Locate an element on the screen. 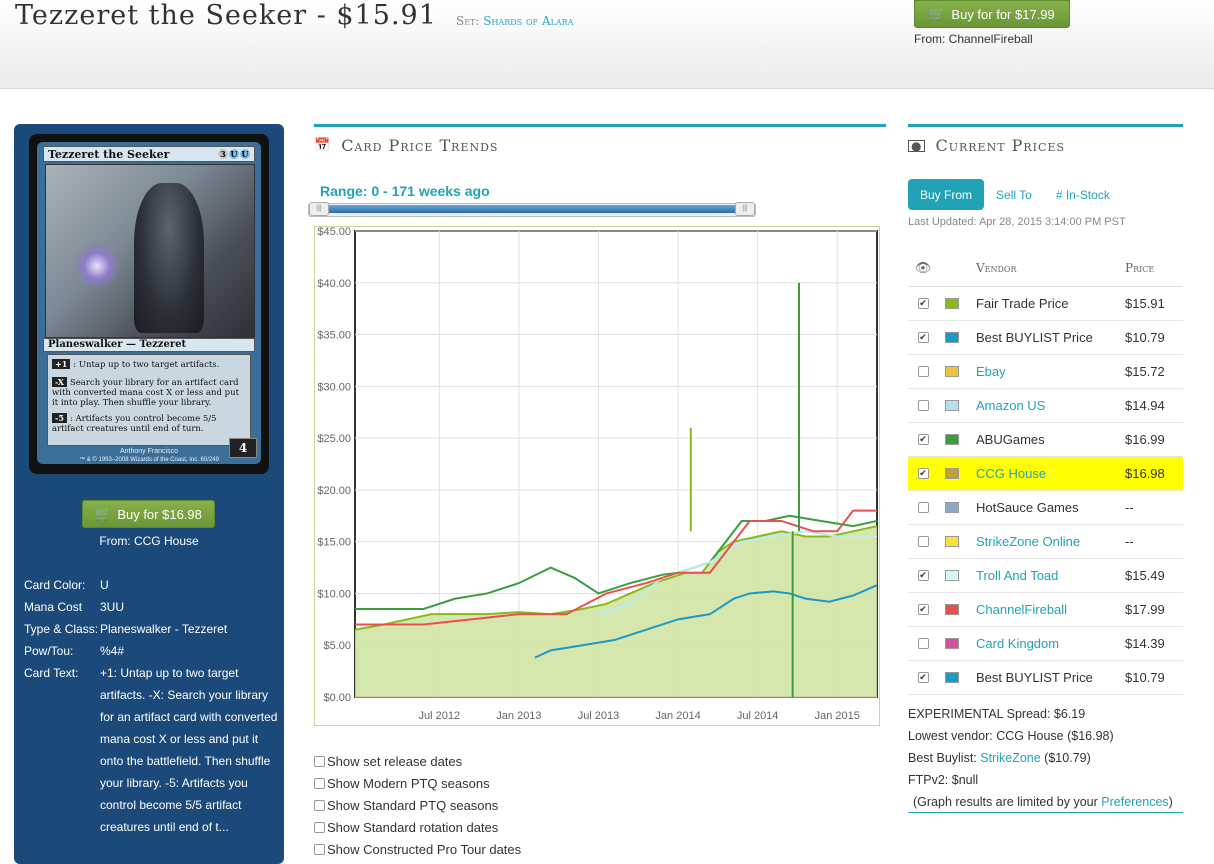 The width and height of the screenshot is (1214, 864). option-pro-tour-dates: Show Constructed Pro Tour dates is located at coordinates (417, 849).